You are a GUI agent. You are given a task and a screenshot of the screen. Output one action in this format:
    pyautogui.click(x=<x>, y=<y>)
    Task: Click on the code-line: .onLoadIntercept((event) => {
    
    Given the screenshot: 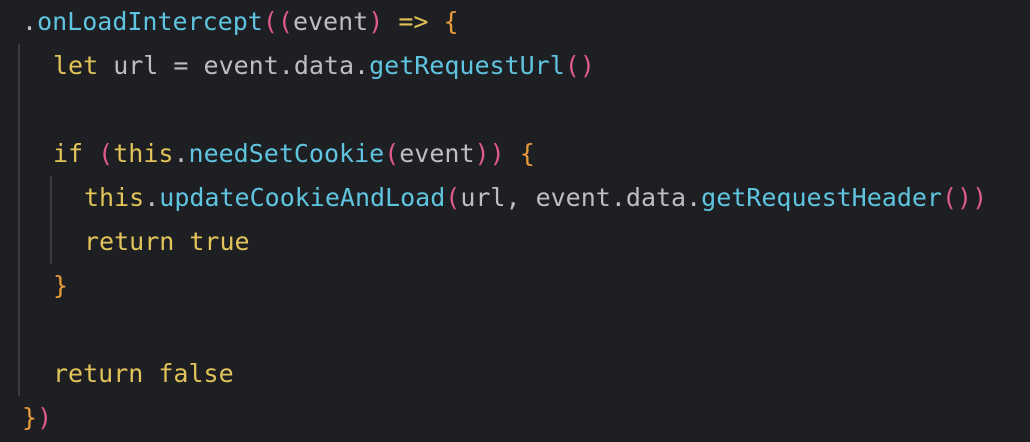 What is the action you would take?
    pyautogui.click(x=240, y=22)
    